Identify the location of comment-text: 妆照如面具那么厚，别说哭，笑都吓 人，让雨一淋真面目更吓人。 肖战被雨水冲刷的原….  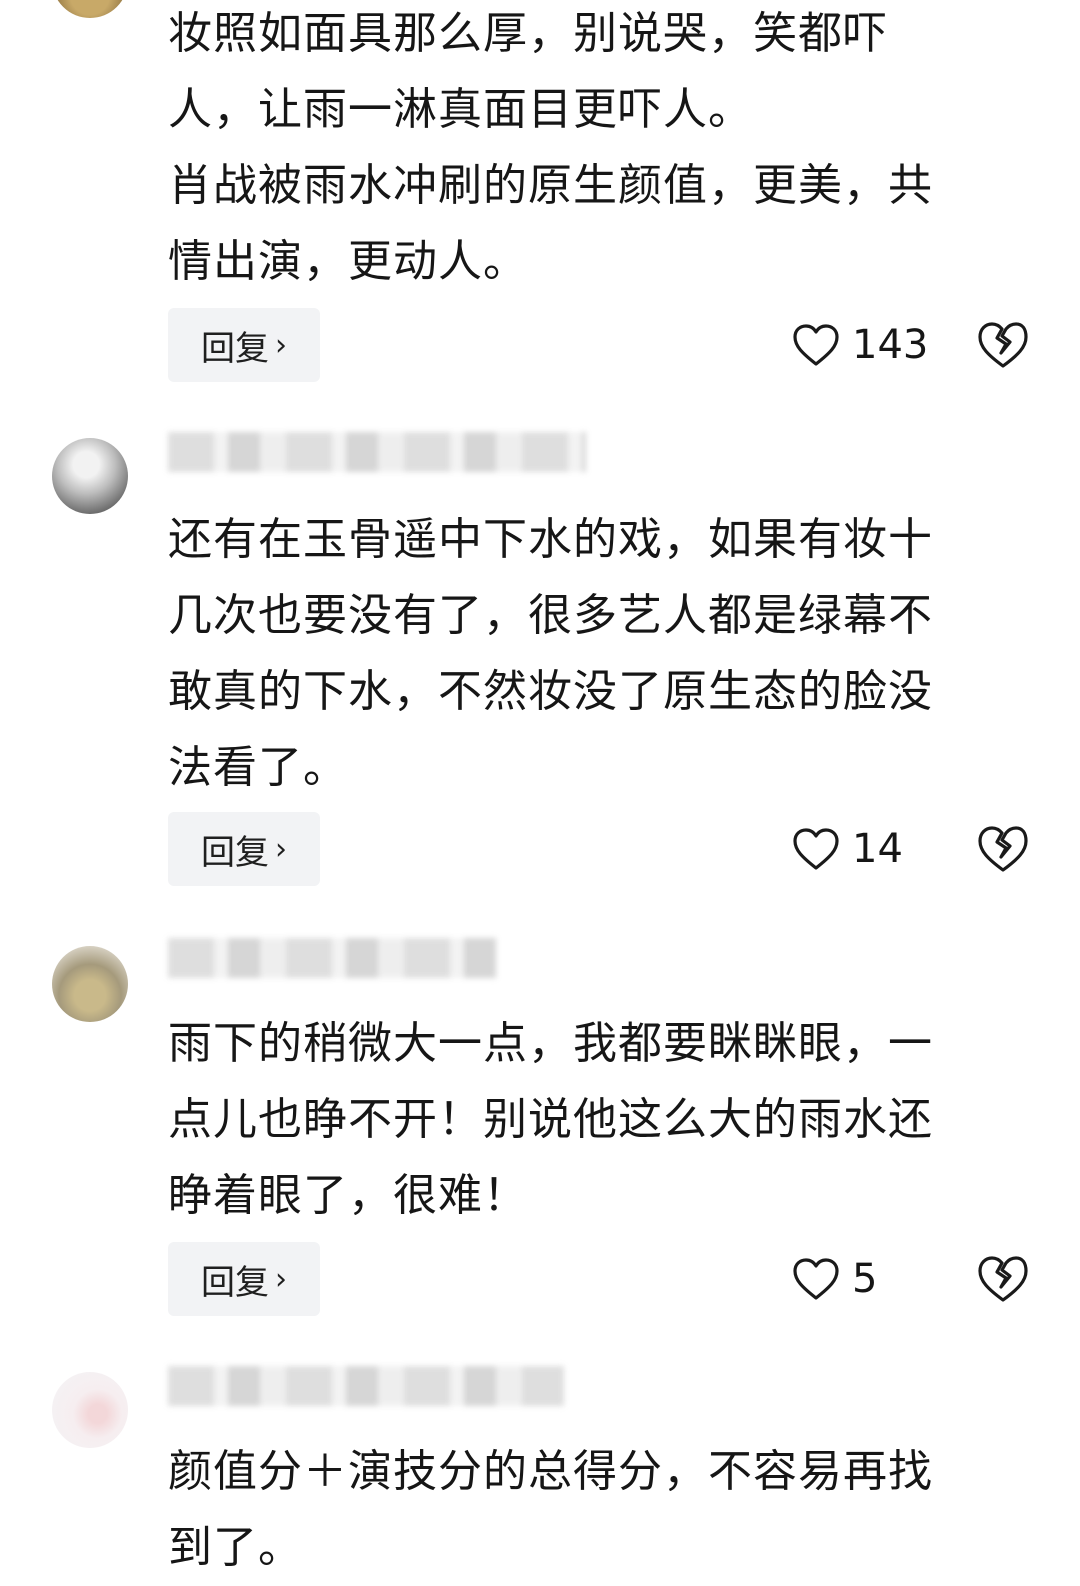
(550, 147).